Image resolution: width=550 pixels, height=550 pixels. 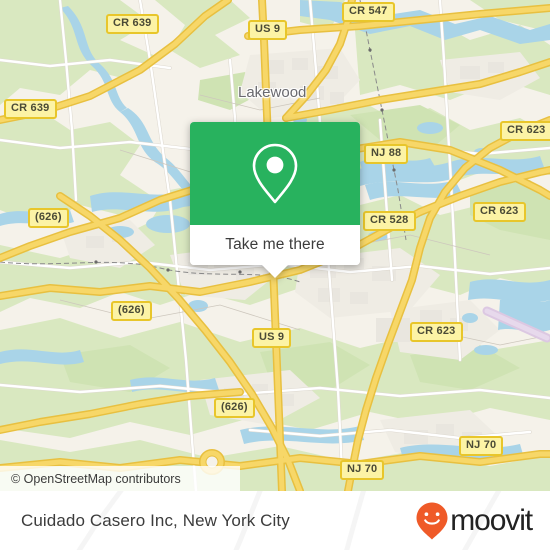 I want to click on road-shield-cr639-west: CR 639, so click(x=30, y=109).